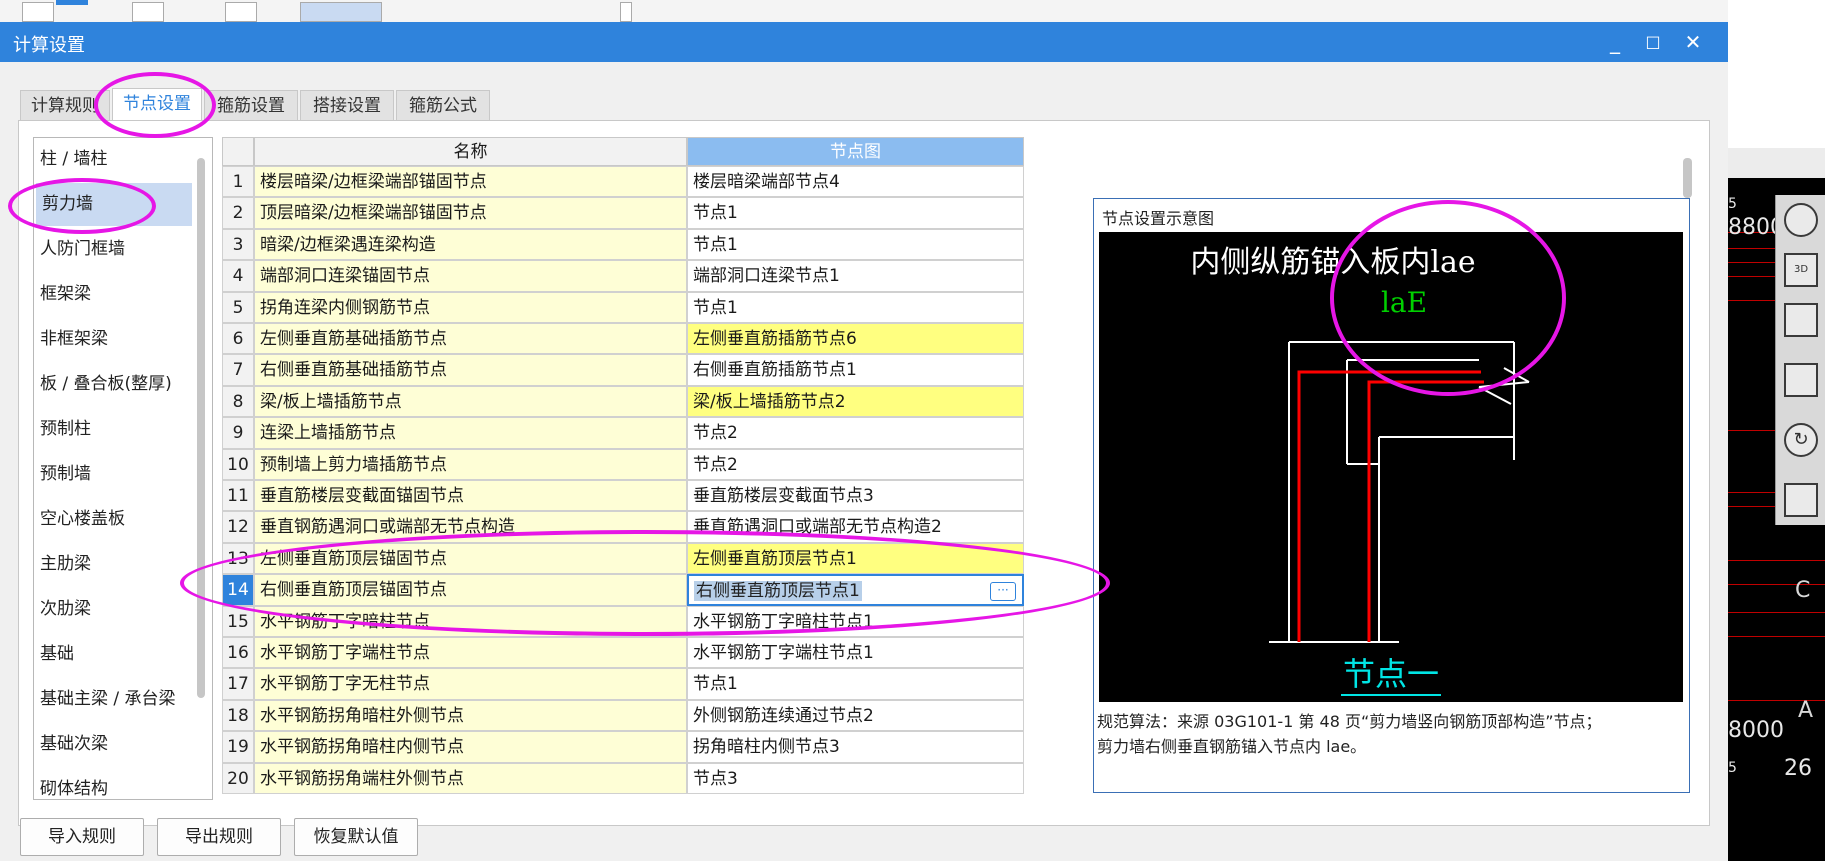  What do you see at coordinates (1801, 220) in the screenshot?
I see `orbit-icon` at bounding box center [1801, 220].